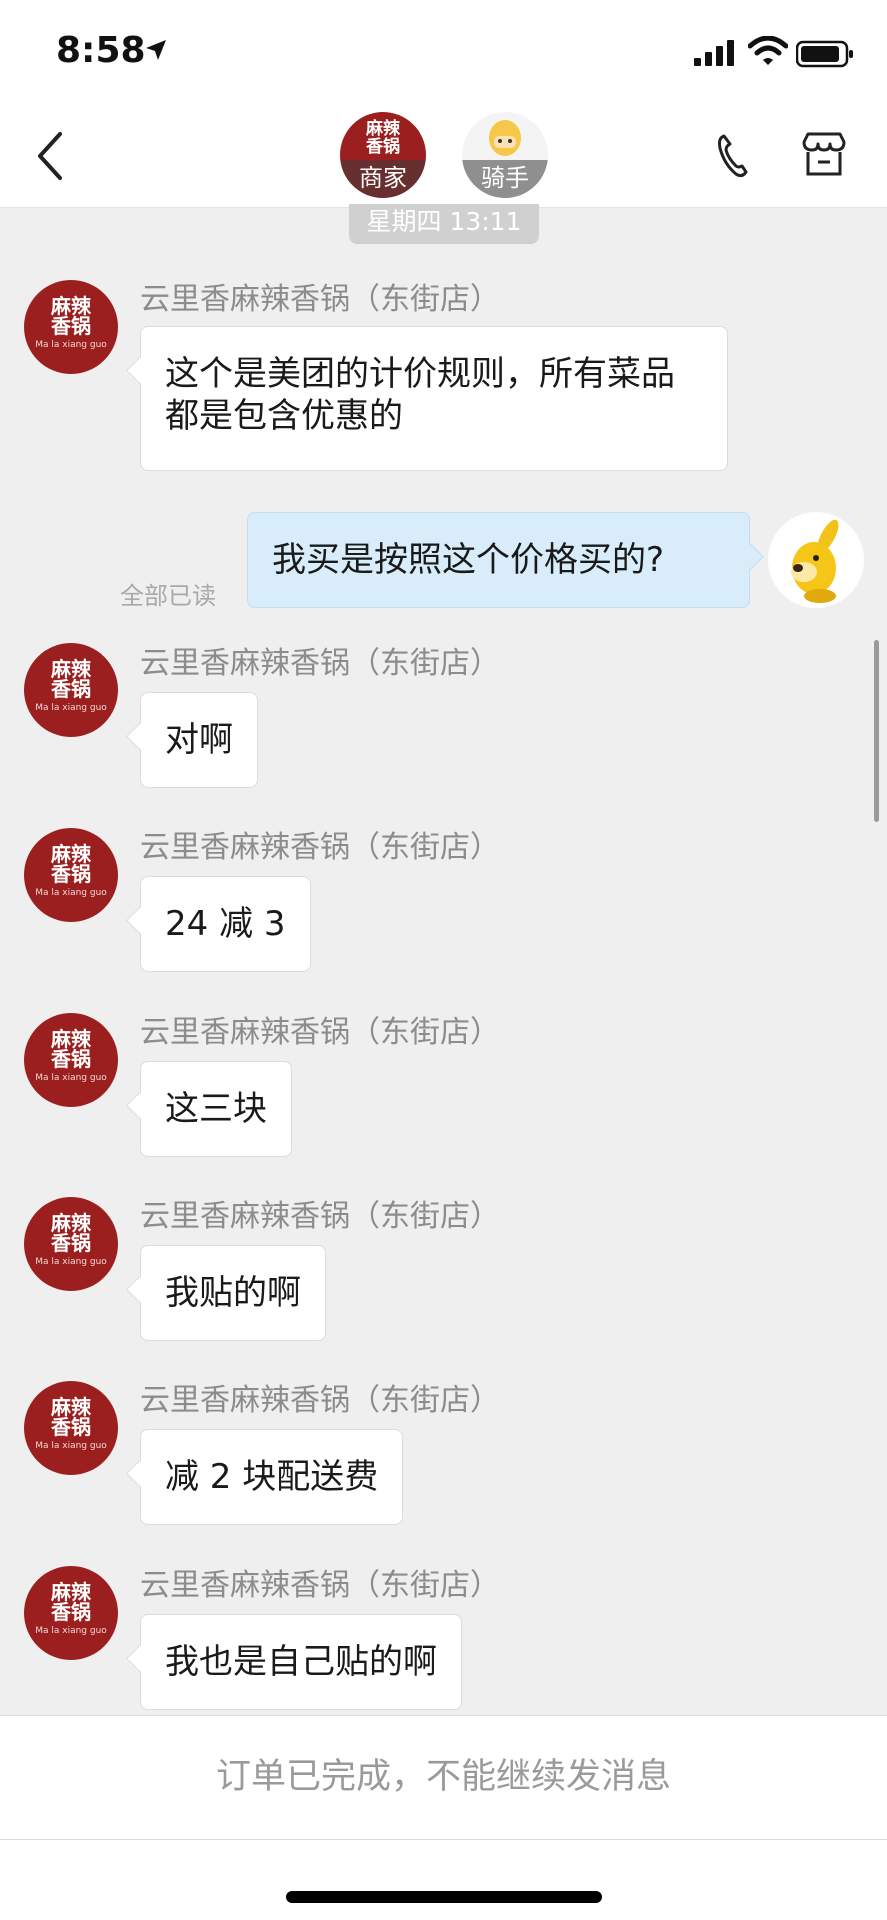 This screenshot has width=887, height=1920. I want to click on message-bubble: 对啊, so click(199, 740).